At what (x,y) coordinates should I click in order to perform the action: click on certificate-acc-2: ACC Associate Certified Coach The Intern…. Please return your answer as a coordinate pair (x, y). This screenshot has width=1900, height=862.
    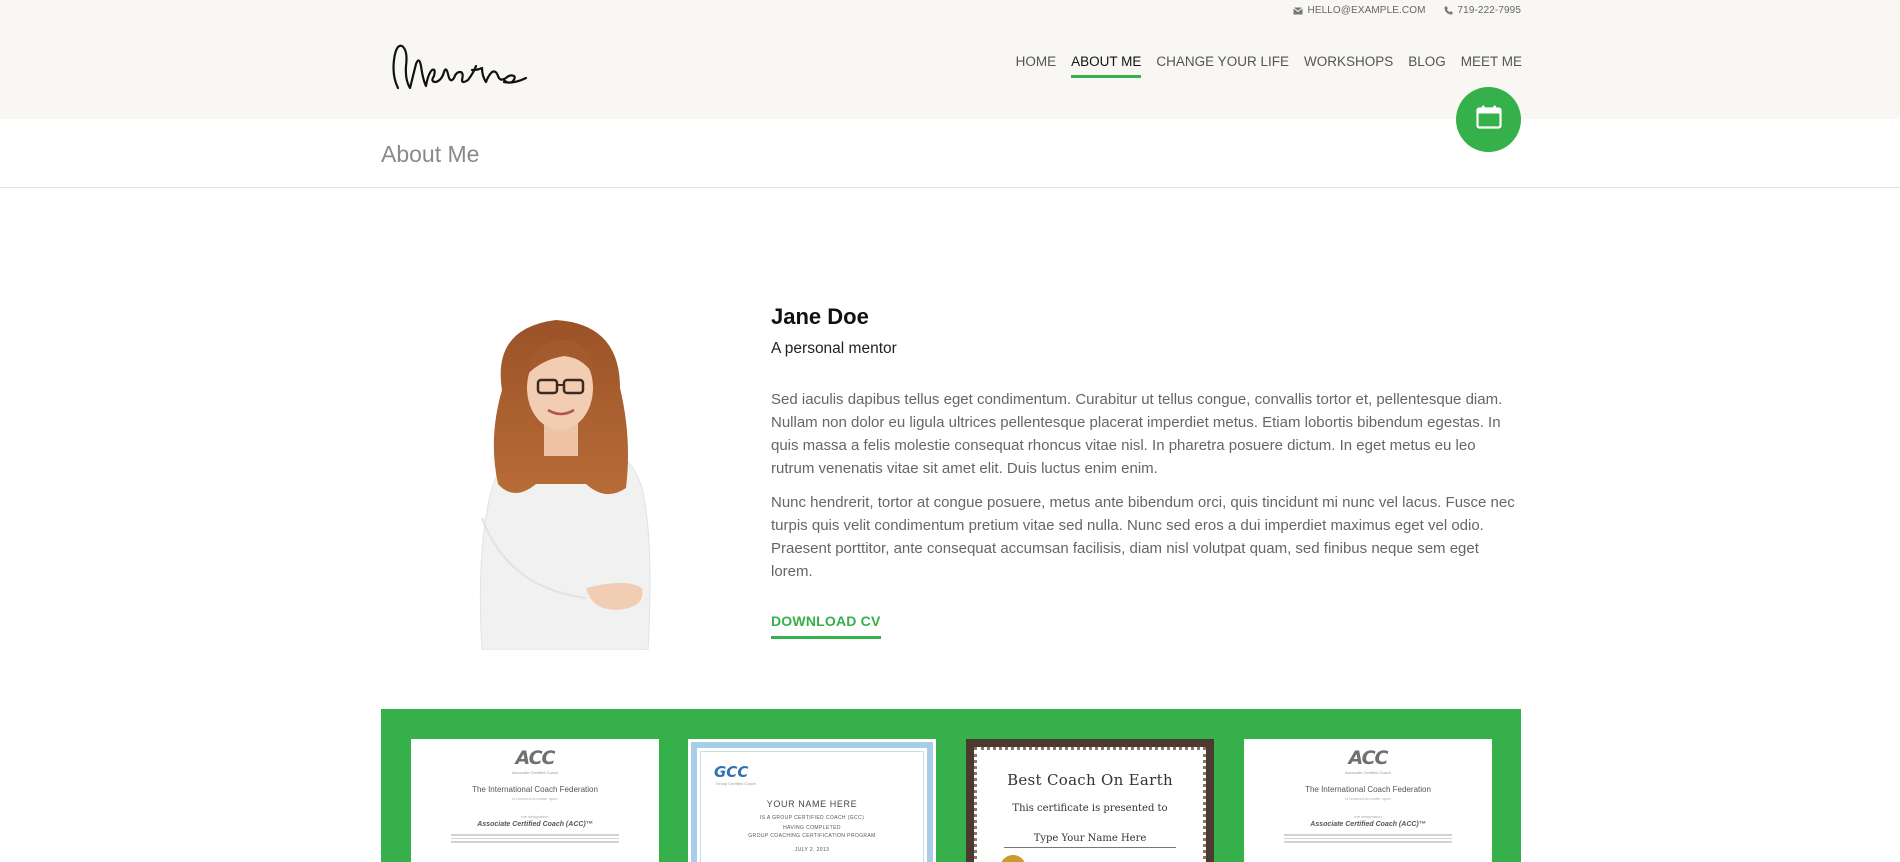
    Looking at the image, I should click on (1368, 800).